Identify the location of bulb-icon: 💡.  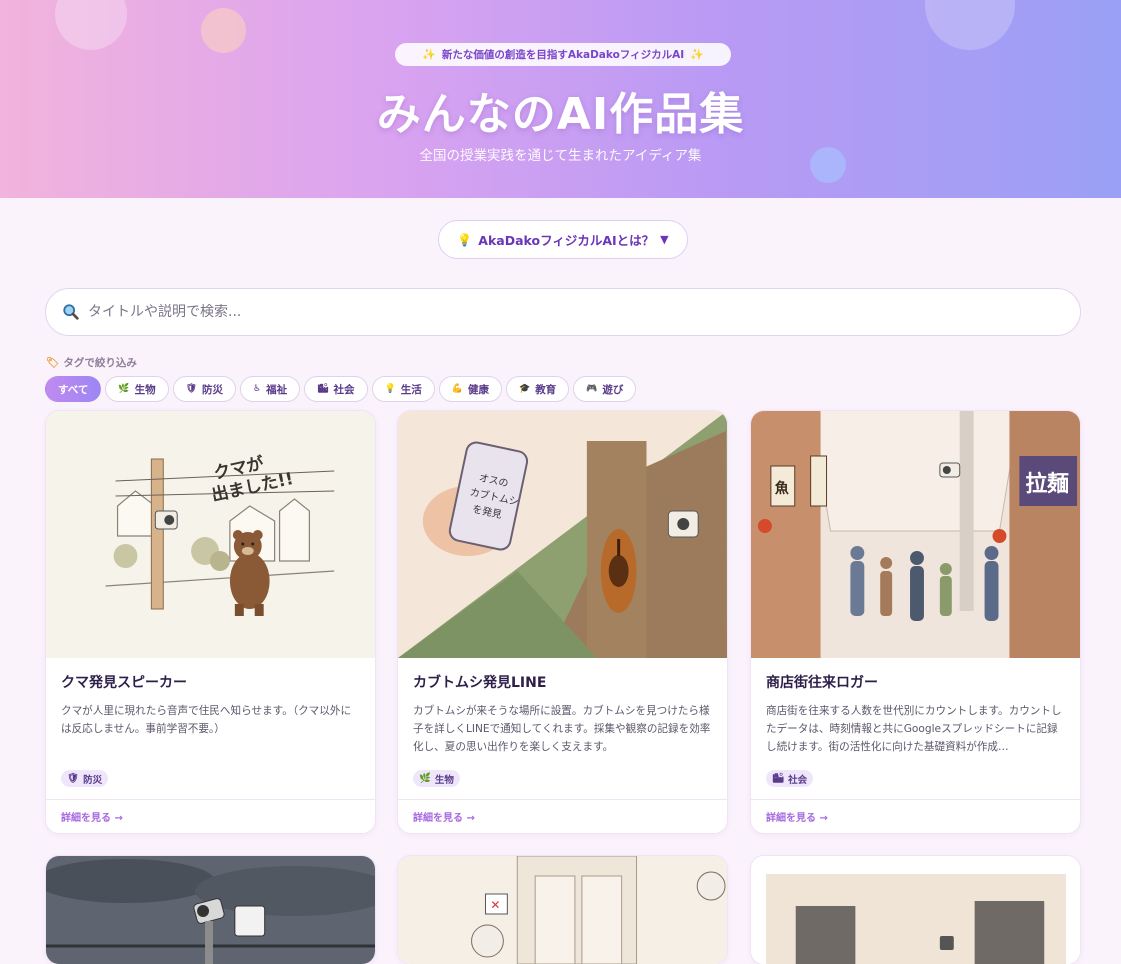
(390, 389).